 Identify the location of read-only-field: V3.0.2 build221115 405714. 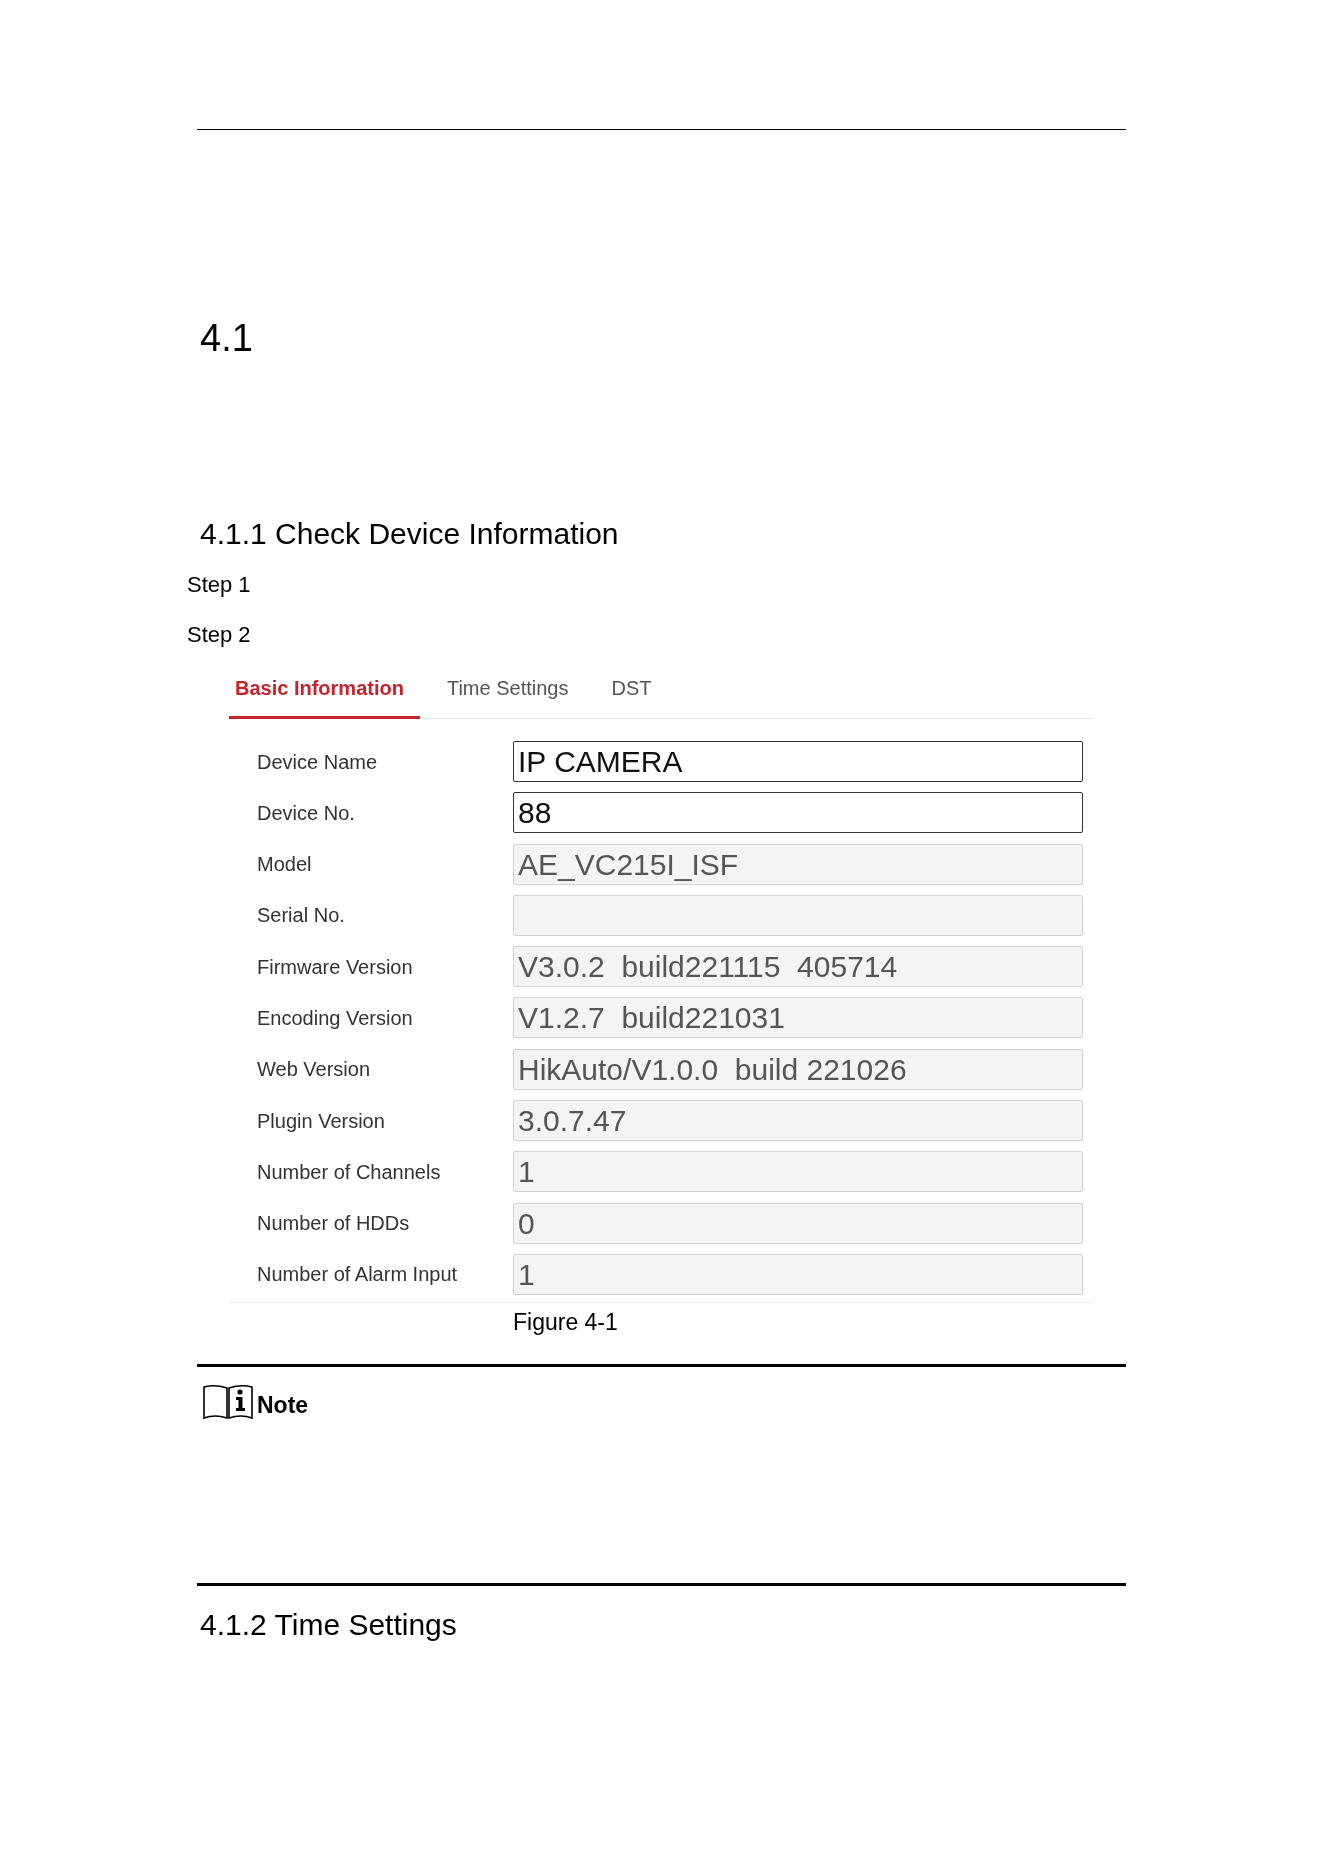
(798, 967).